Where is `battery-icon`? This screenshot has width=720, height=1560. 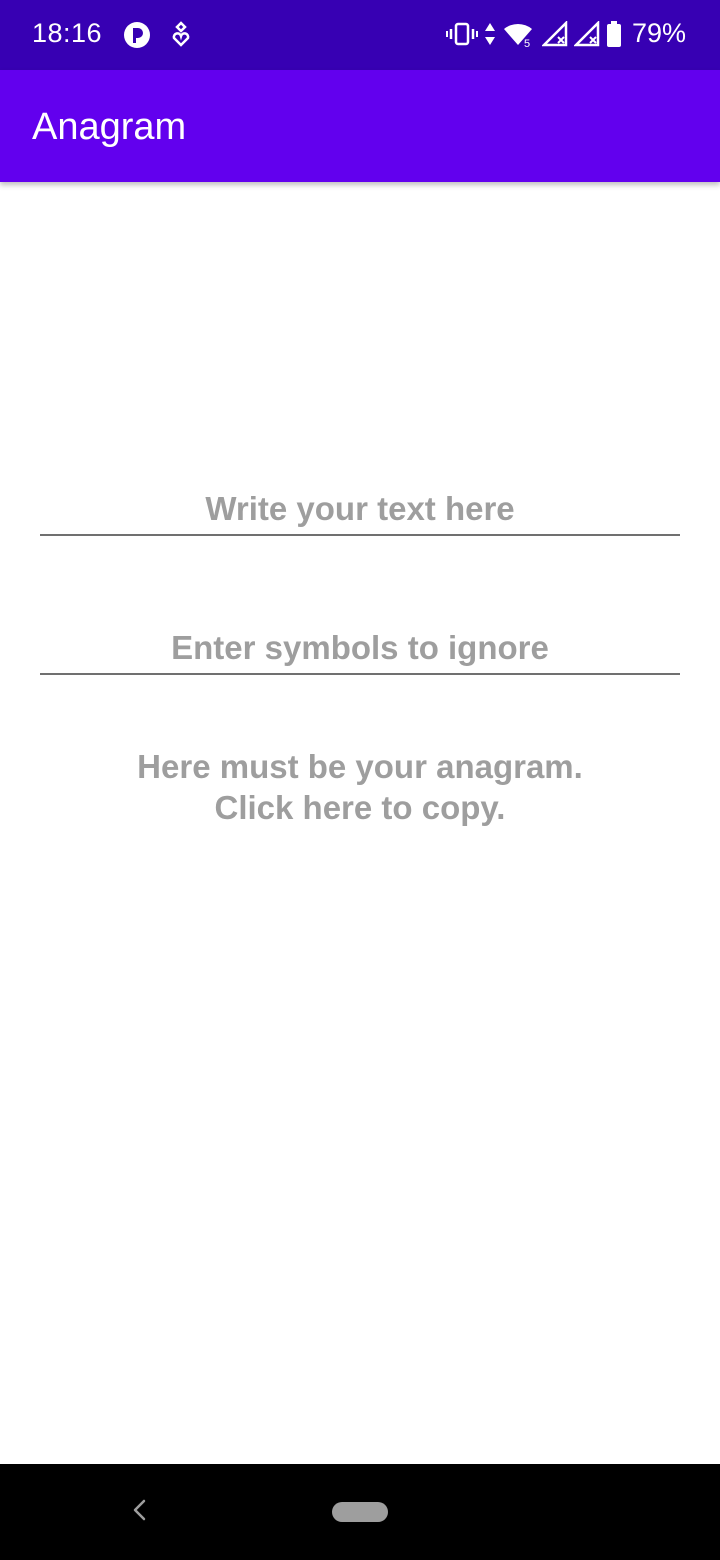
battery-icon is located at coordinates (613, 33).